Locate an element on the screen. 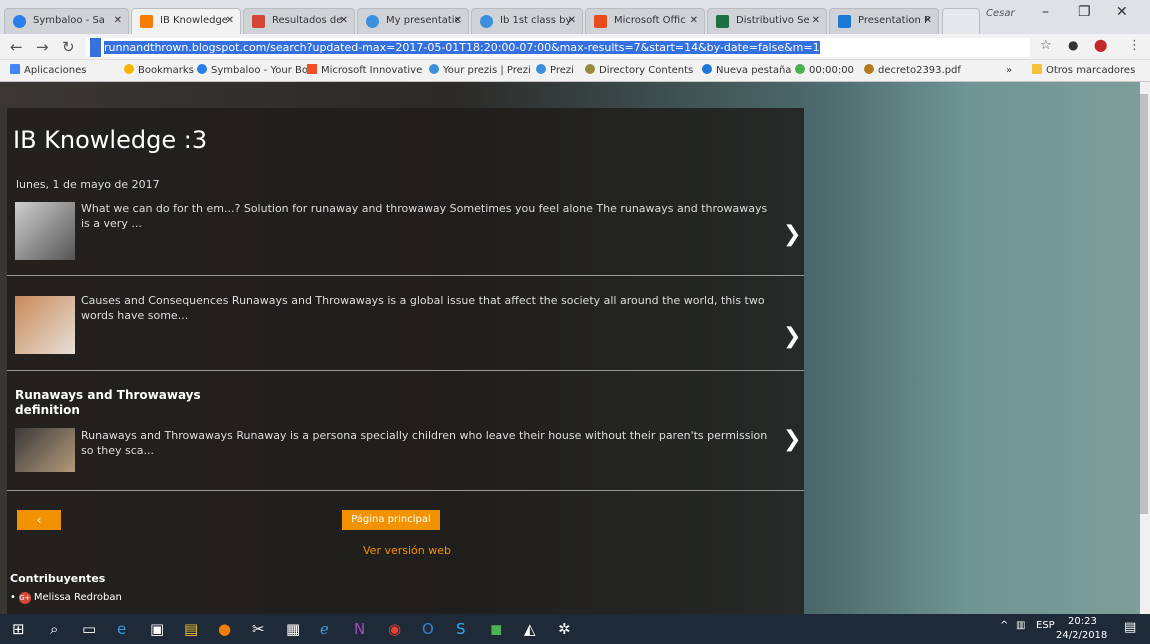 The width and height of the screenshot is (1150, 644). info-icon: ⓘ is located at coordinates (95, 47).